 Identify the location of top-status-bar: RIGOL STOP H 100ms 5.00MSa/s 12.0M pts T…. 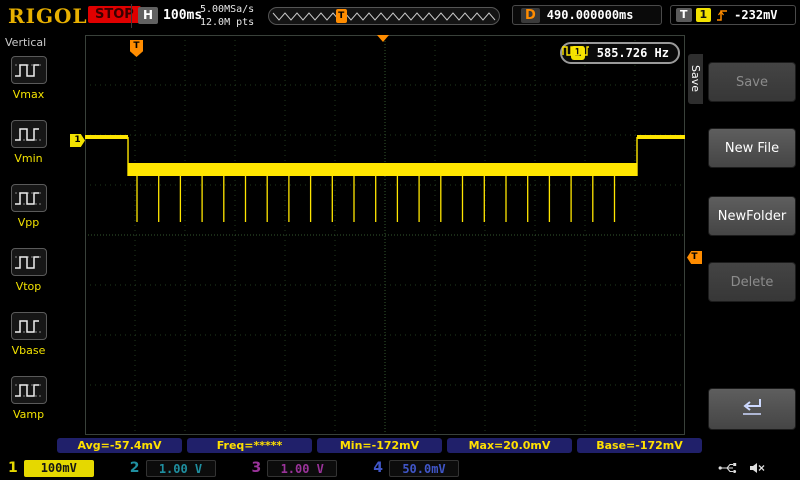
(400, 16).